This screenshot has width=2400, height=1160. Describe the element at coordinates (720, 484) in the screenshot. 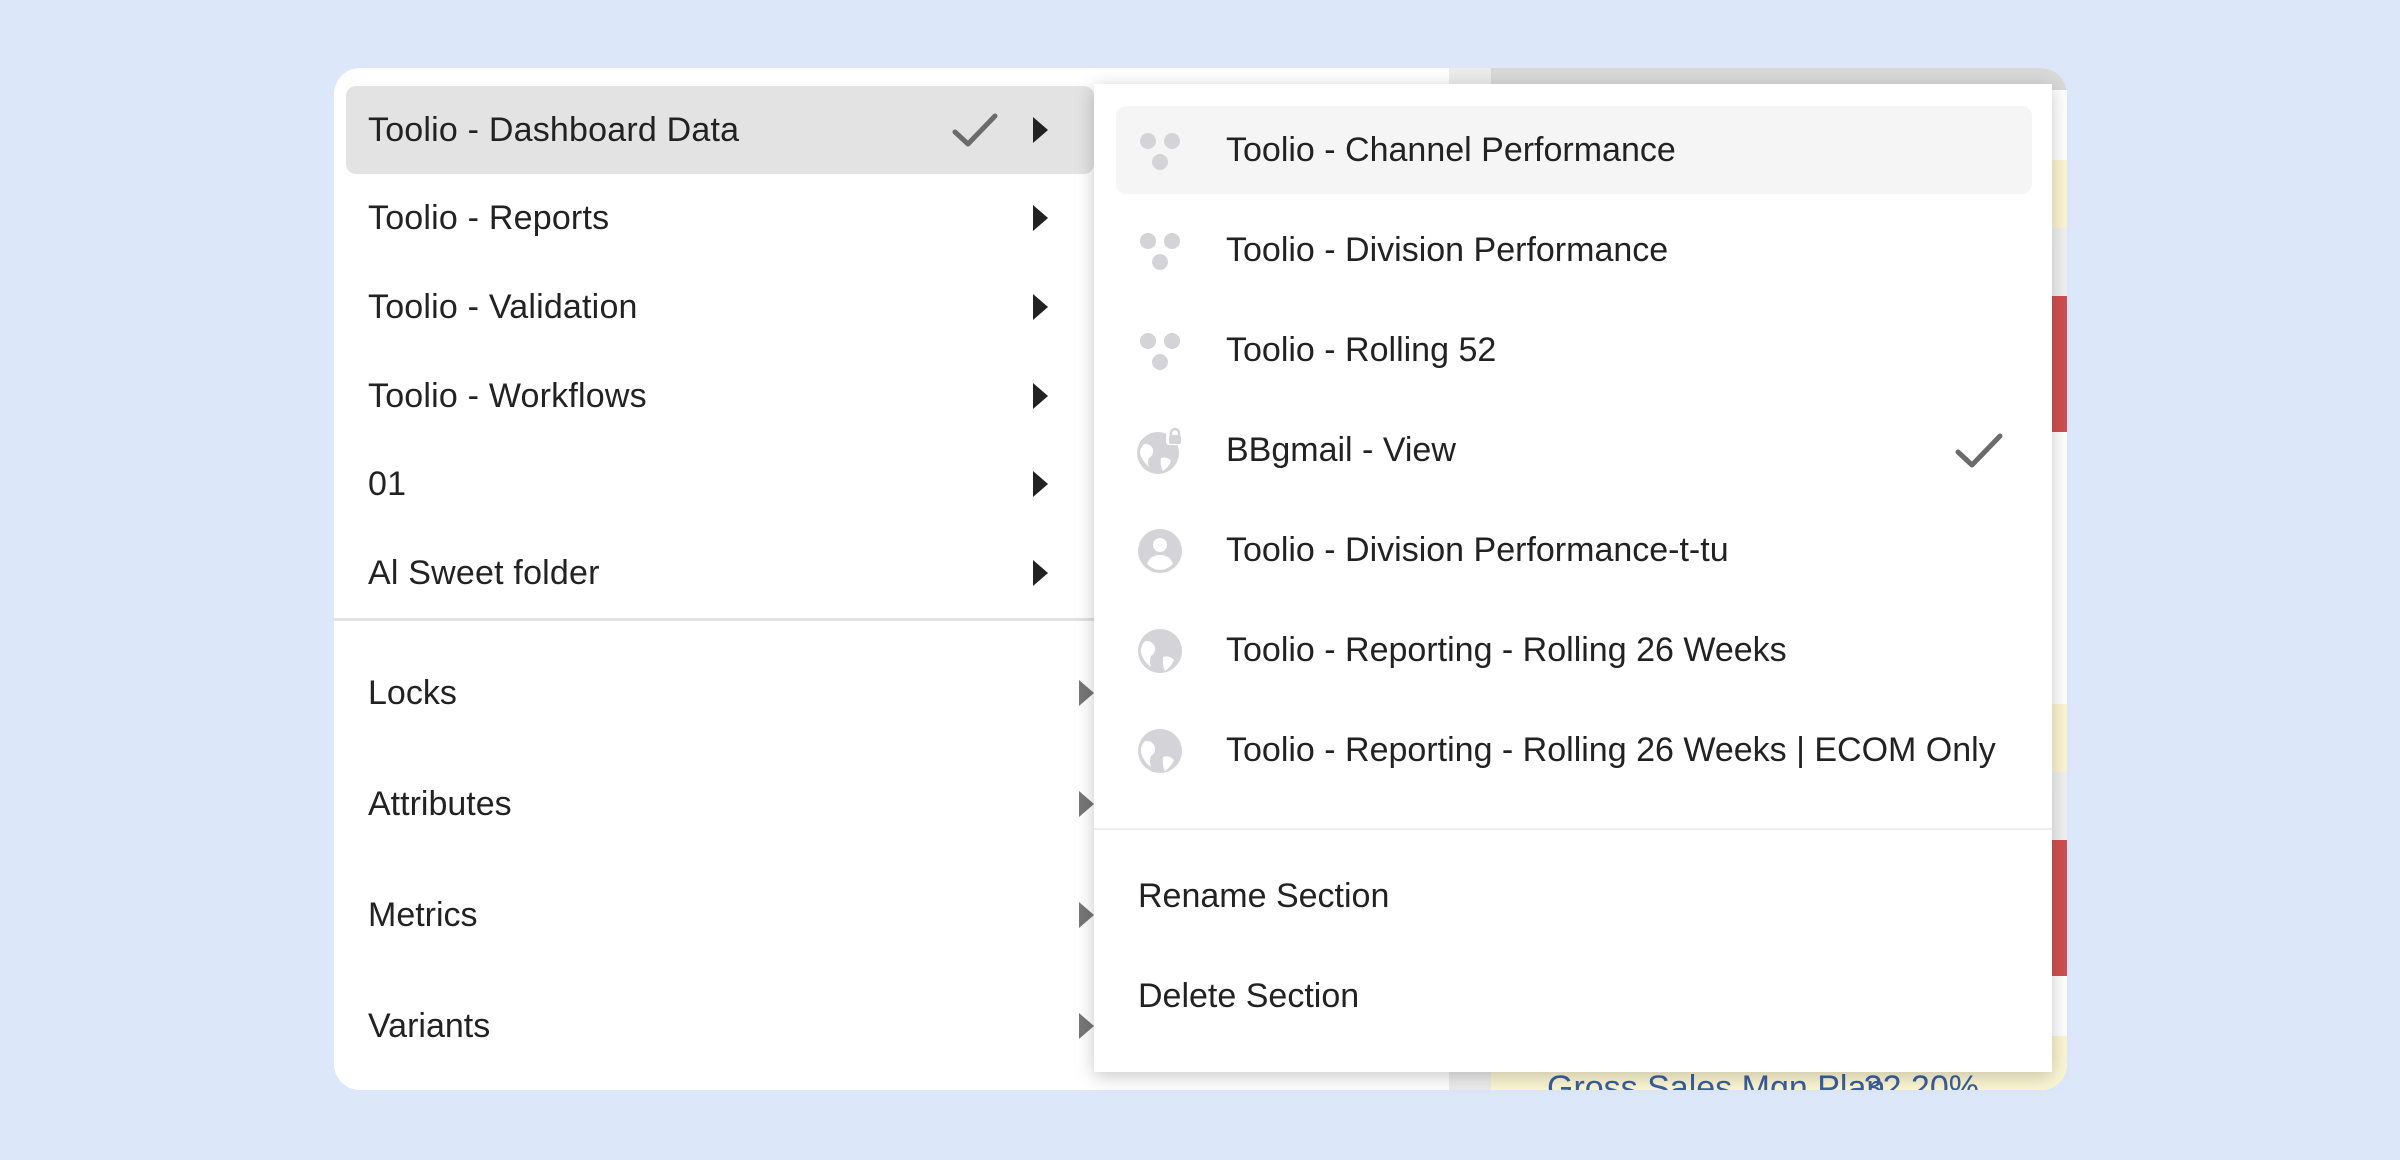

I see `folder-item-01: 01` at that location.